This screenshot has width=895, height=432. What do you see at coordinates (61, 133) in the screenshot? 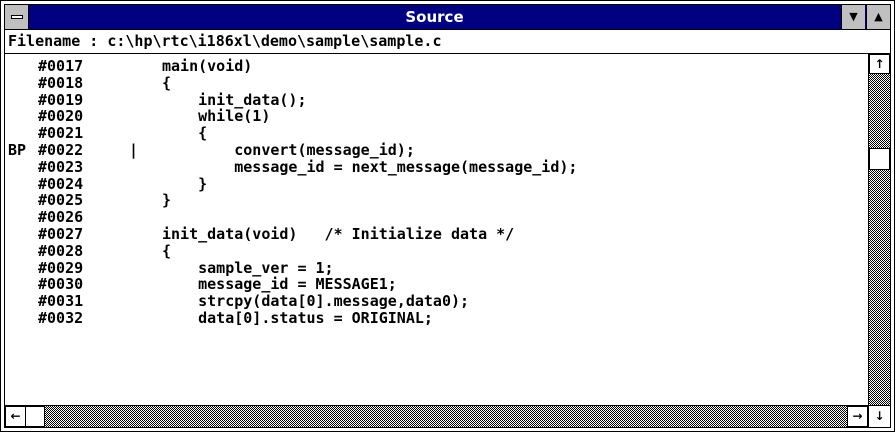
I see `line-number: #0021` at bounding box center [61, 133].